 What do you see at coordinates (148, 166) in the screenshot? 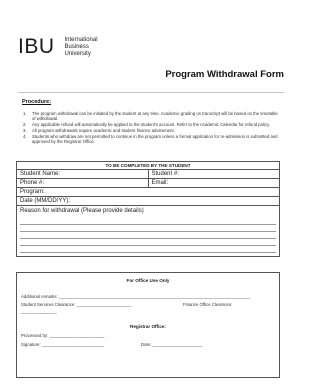
I see `student-section-header: TO BE COMPLETED BY THE STUDENT` at bounding box center [148, 166].